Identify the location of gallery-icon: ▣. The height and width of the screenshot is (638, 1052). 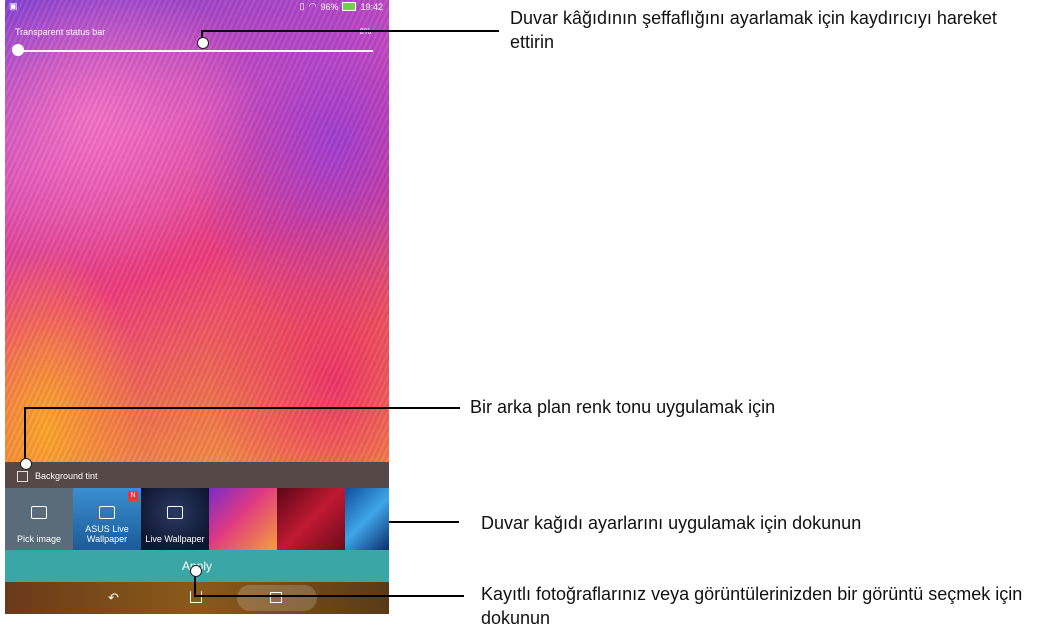
(13, 6).